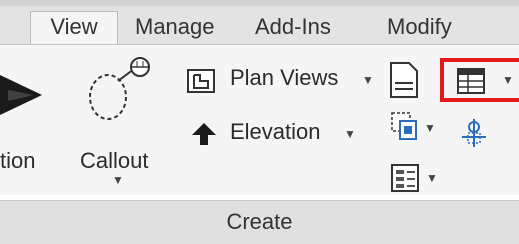  I want to click on callout-button: Callout ▼, so click(119, 125).